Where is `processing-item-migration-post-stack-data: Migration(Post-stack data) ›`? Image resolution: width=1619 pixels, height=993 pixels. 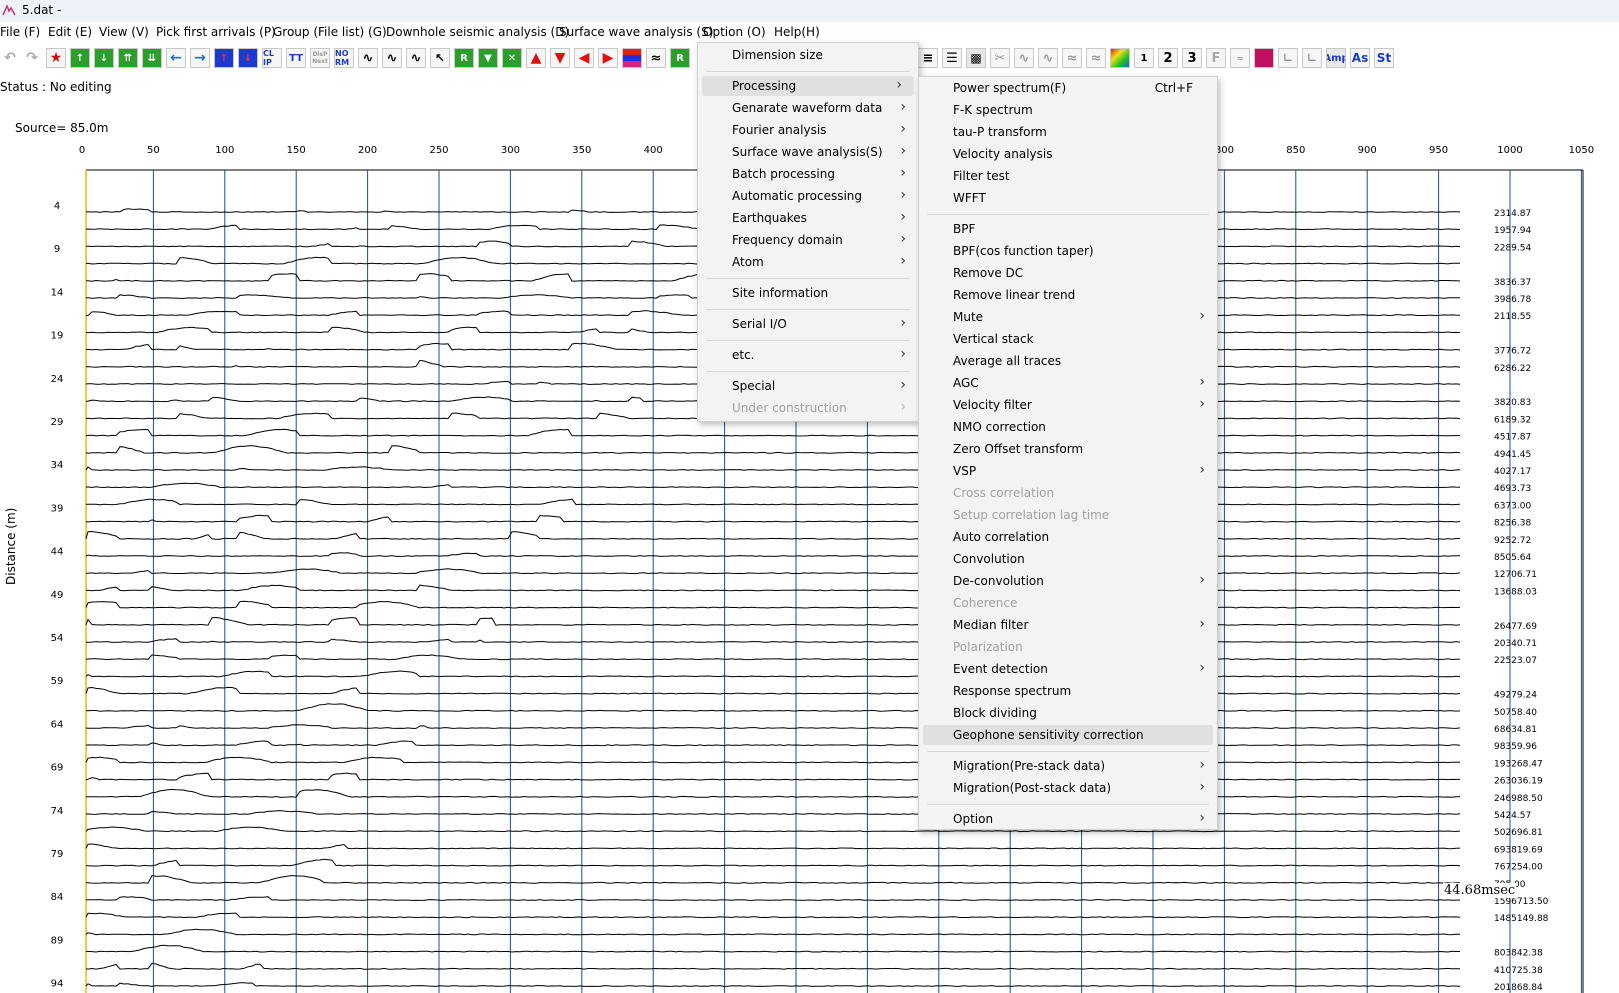 processing-item-migration-post-stack-data: Migration(Post-stack data) › is located at coordinates (1068, 788).